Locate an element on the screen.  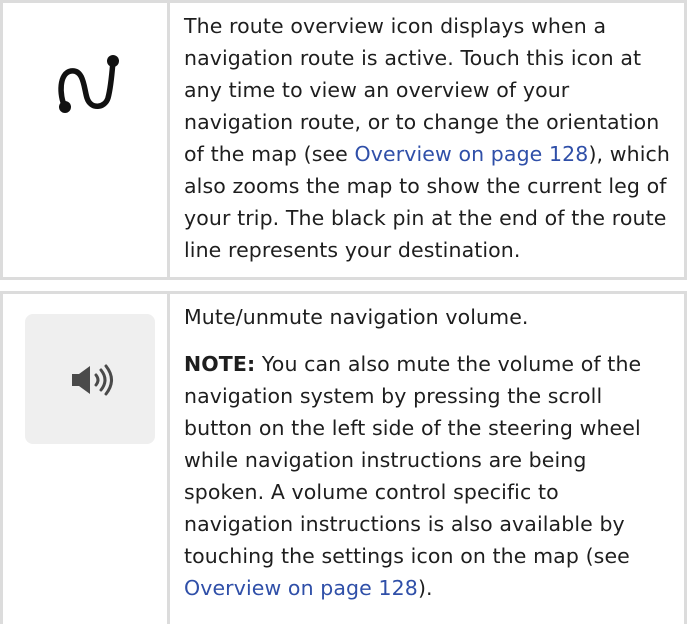
note-label: NOTE: is located at coordinates (220, 364).